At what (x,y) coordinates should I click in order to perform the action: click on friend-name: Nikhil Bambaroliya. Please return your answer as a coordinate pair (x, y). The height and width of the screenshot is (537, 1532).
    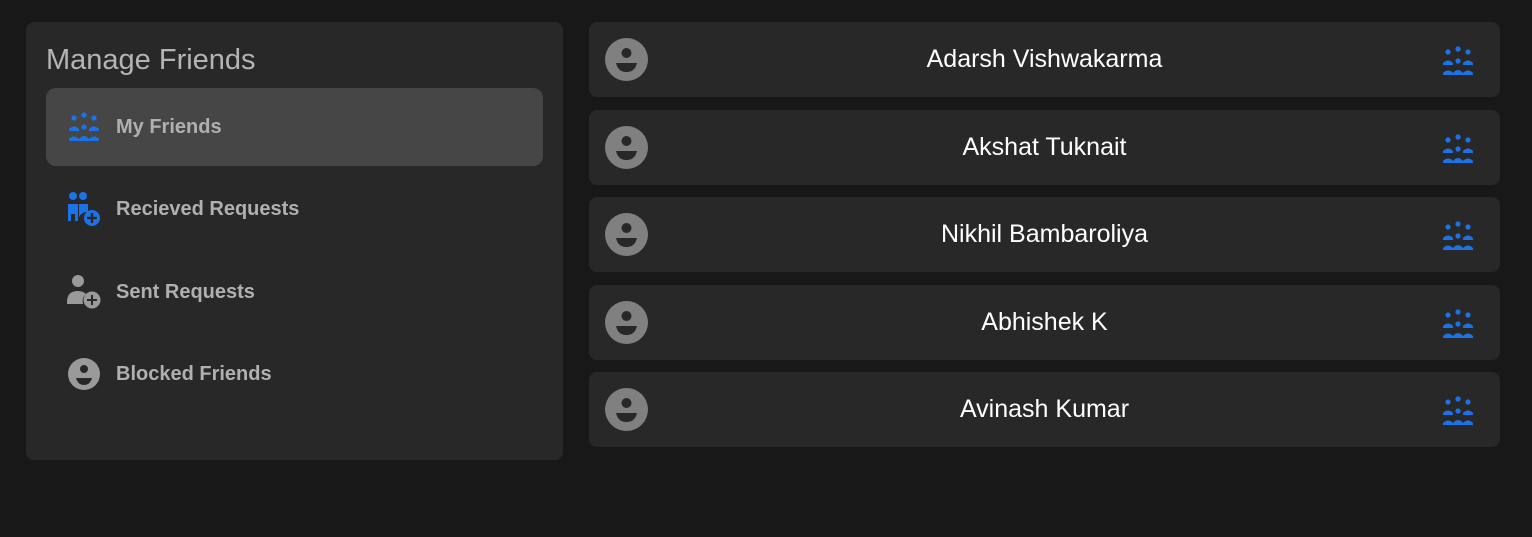
    Looking at the image, I should click on (1044, 234).